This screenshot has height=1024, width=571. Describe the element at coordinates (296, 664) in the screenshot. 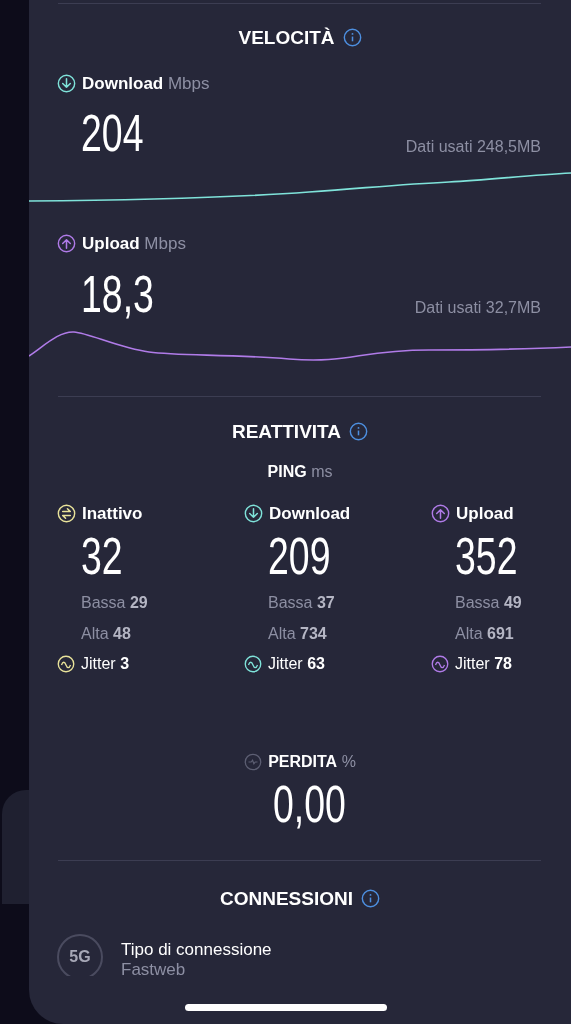

I see `jitter-stat: Jitter 63` at that location.